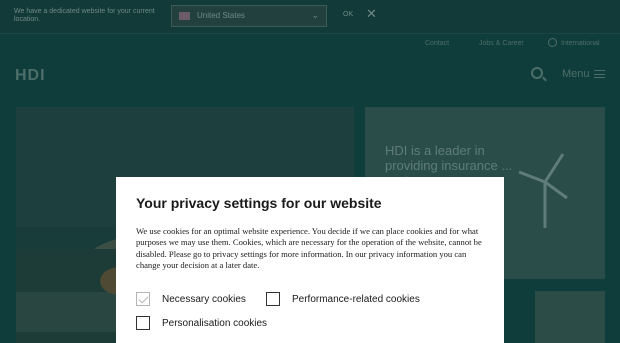 The width and height of the screenshot is (620, 343). What do you see at coordinates (576, 74) in the screenshot?
I see `menu-button-label: Menu` at bounding box center [576, 74].